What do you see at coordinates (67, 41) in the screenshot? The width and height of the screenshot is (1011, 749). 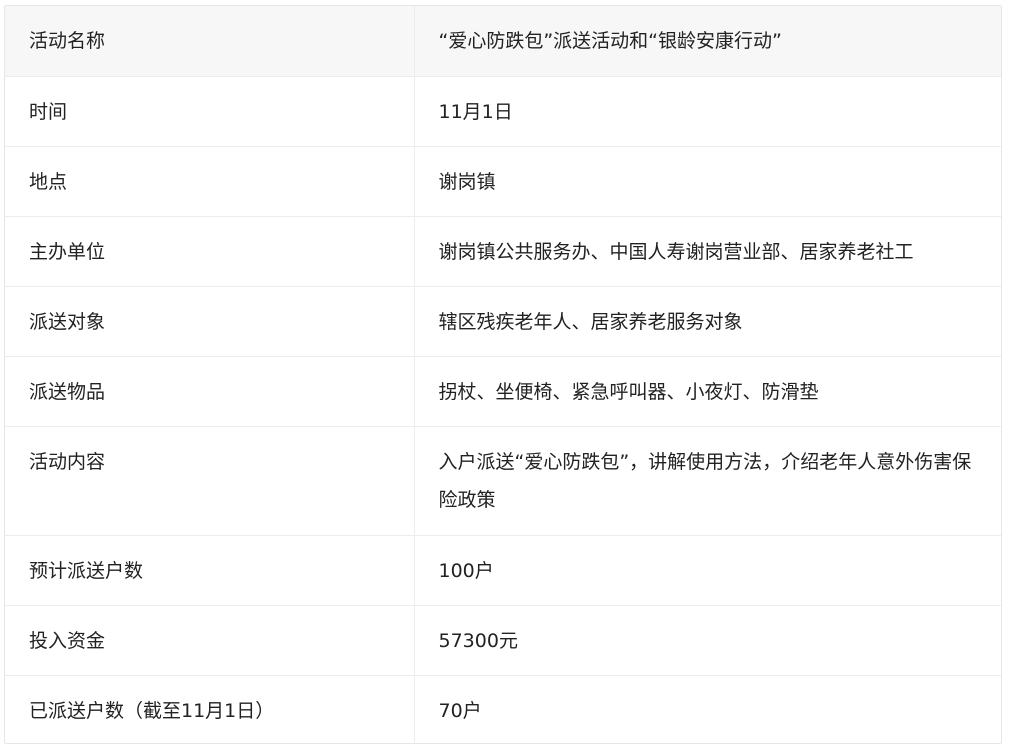 I see `row-label-text: 活动名称` at bounding box center [67, 41].